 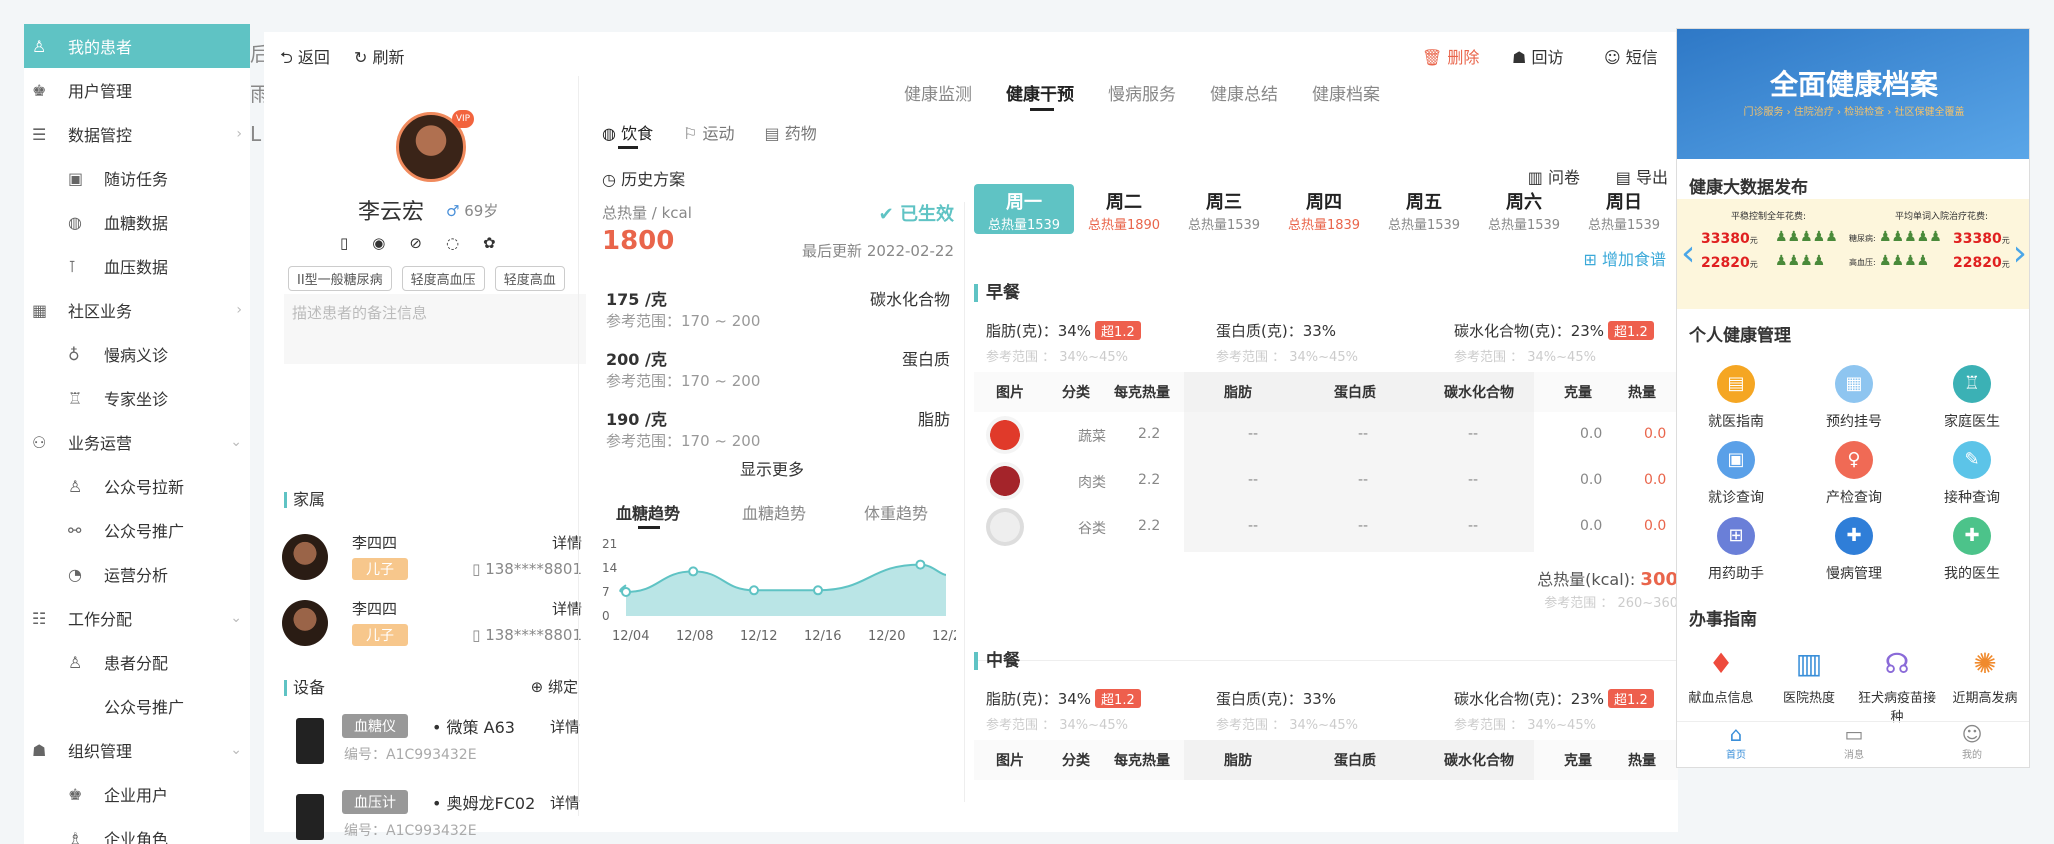 I want to click on x-tick-label: 12/20, so click(x=886, y=636).